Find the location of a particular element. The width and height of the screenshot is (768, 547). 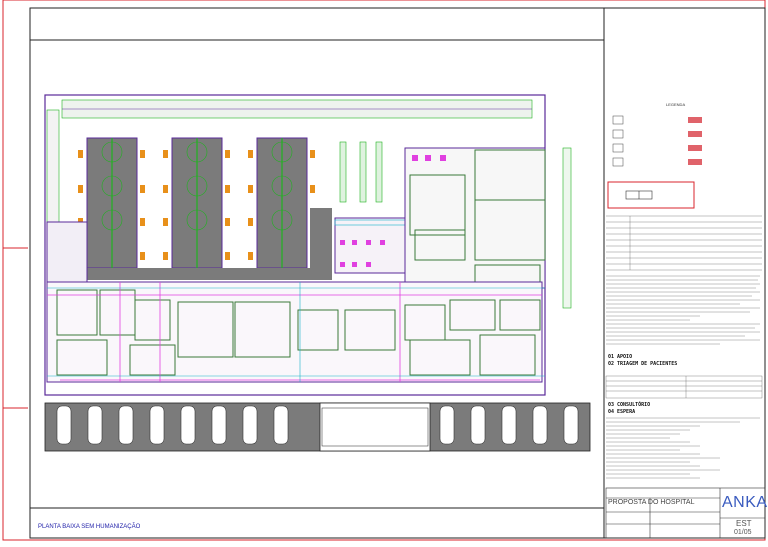

sheet-code: 01/05 is located at coordinates (743, 532).